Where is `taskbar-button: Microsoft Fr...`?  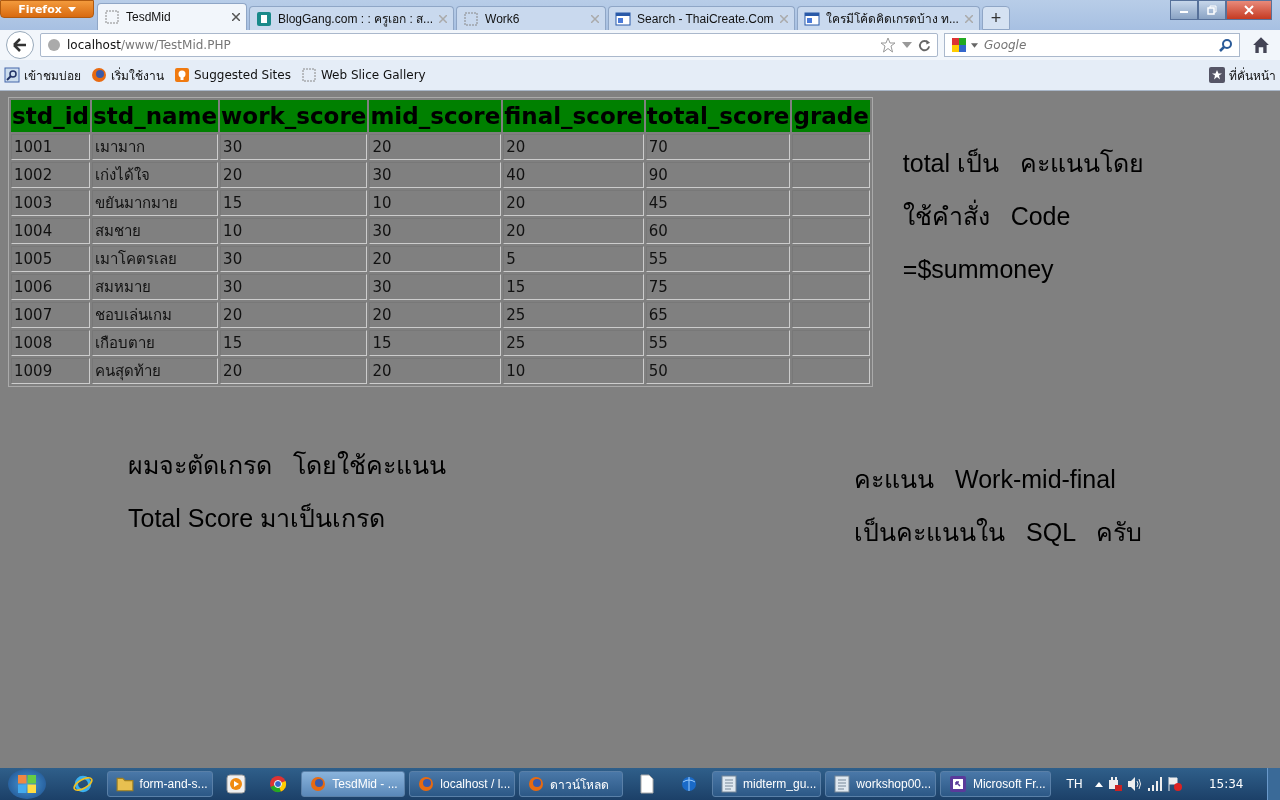
taskbar-button: Microsoft Fr... is located at coordinates (995, 784).